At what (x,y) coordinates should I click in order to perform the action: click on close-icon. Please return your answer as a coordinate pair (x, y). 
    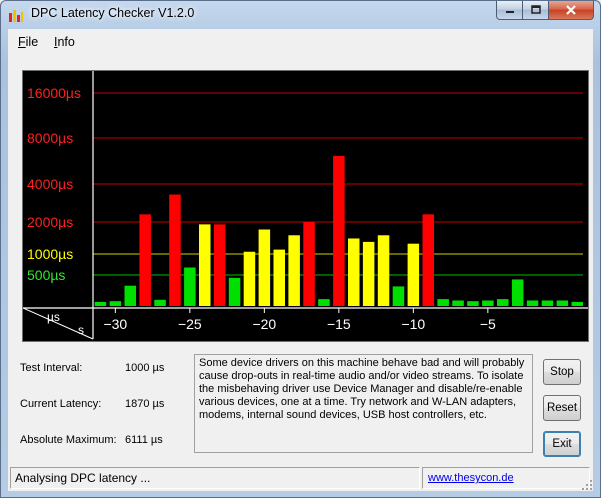
    Looking at the image, I should click on (571, 10).